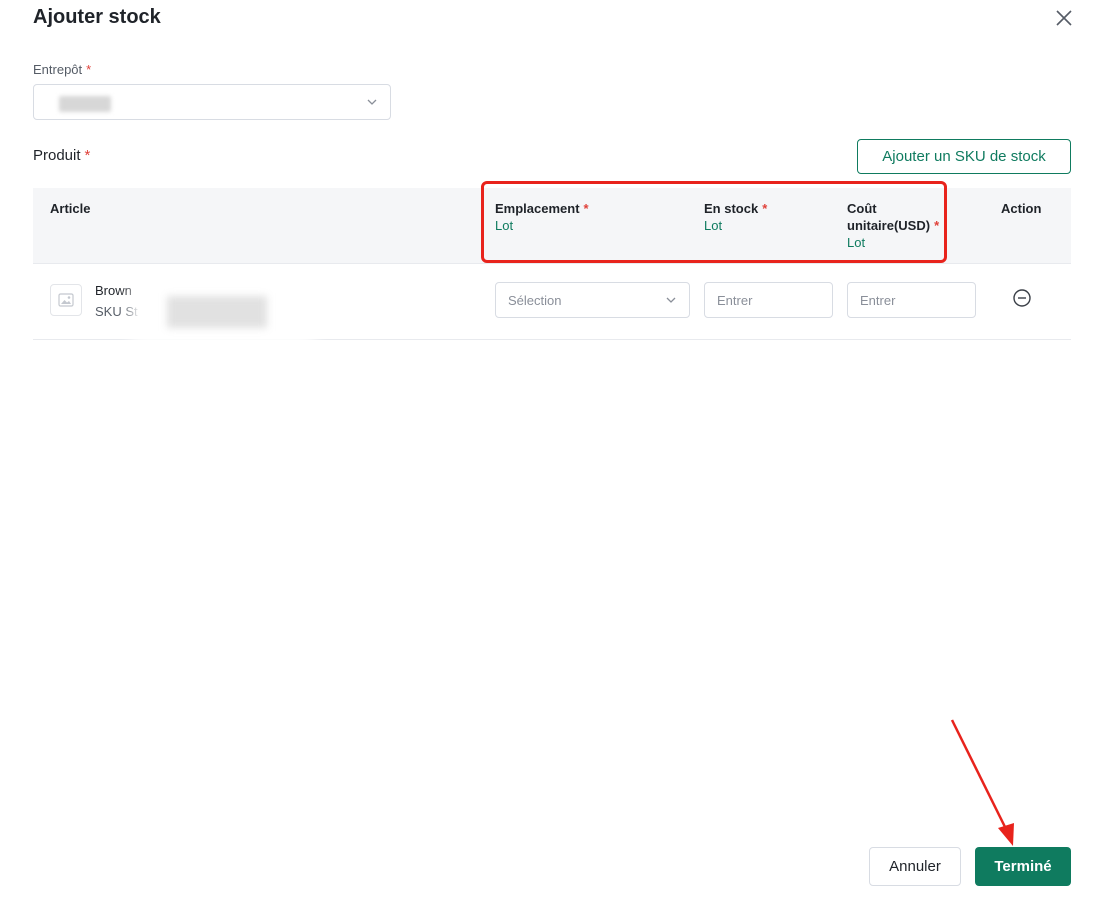 The height and width of the screenshot is (899, 1104). I want to click on table-row: Brown SKU St Sélection, so click(552, 302).